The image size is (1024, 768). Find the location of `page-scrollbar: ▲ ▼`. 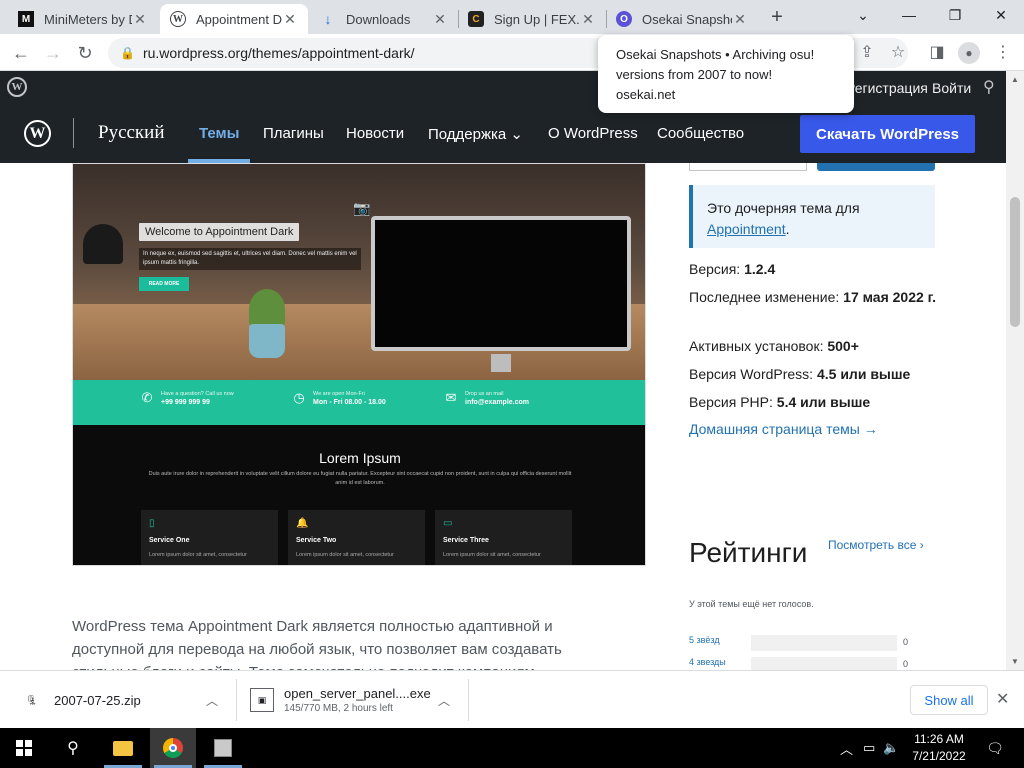

page-scrollbar: ▲ ▼ is located at coordinates (1015, 371).